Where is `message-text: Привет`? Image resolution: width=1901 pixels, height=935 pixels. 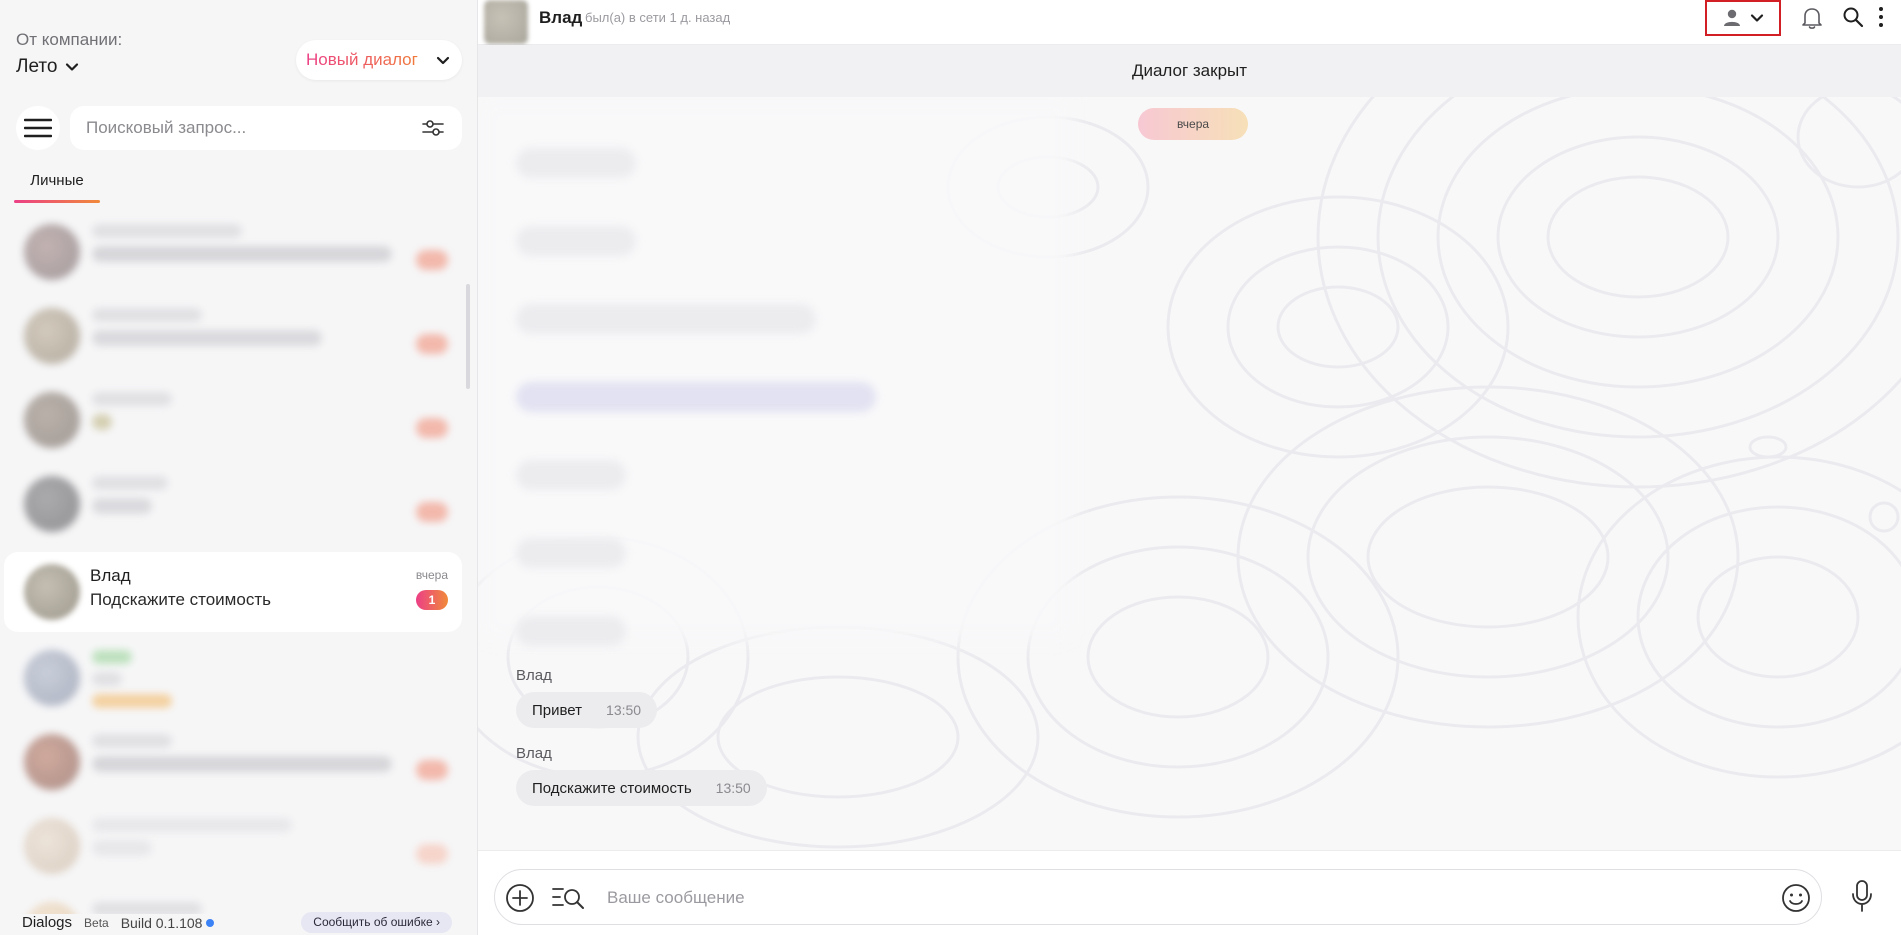 message-text: Привет is located at coordinates (557, 710).